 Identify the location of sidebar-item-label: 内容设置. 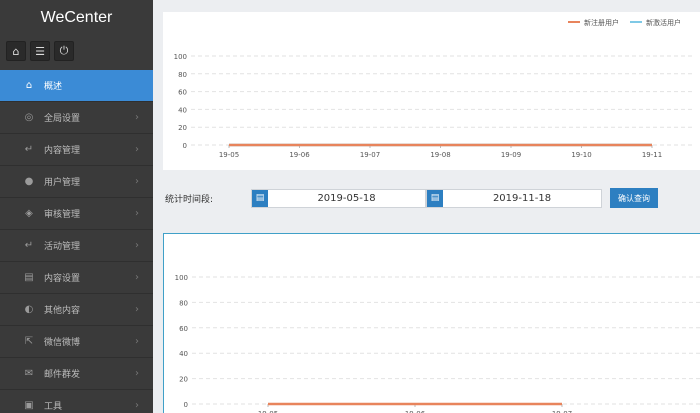
(62, 279).